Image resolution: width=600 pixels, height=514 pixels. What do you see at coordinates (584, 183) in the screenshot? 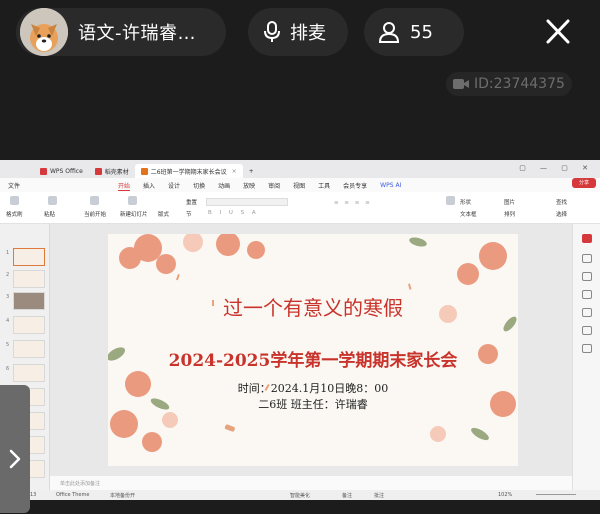
I see `share-button: 分享` at bounding box center [584, 183].